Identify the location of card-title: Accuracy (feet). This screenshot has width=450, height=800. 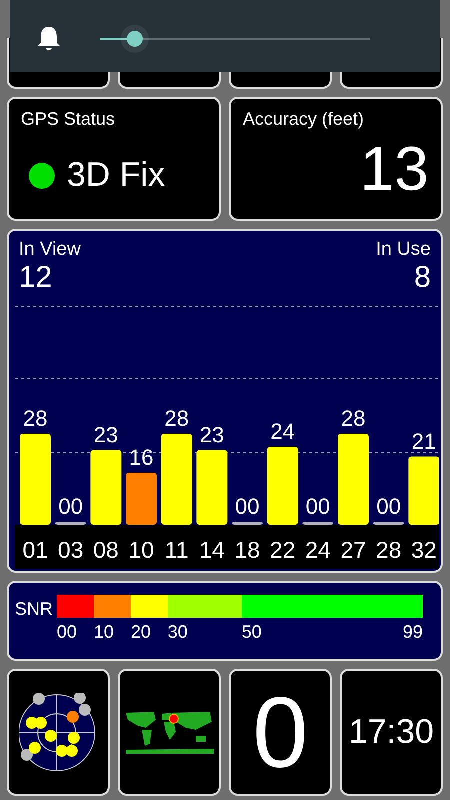
(304, 119).